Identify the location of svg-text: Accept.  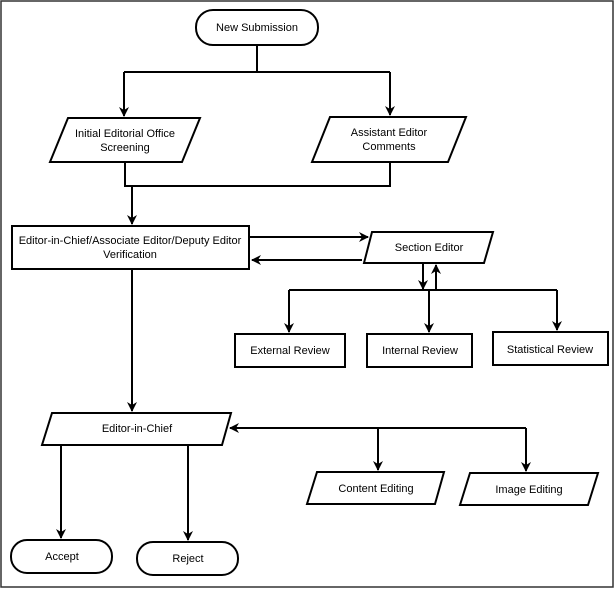
(62, 557).